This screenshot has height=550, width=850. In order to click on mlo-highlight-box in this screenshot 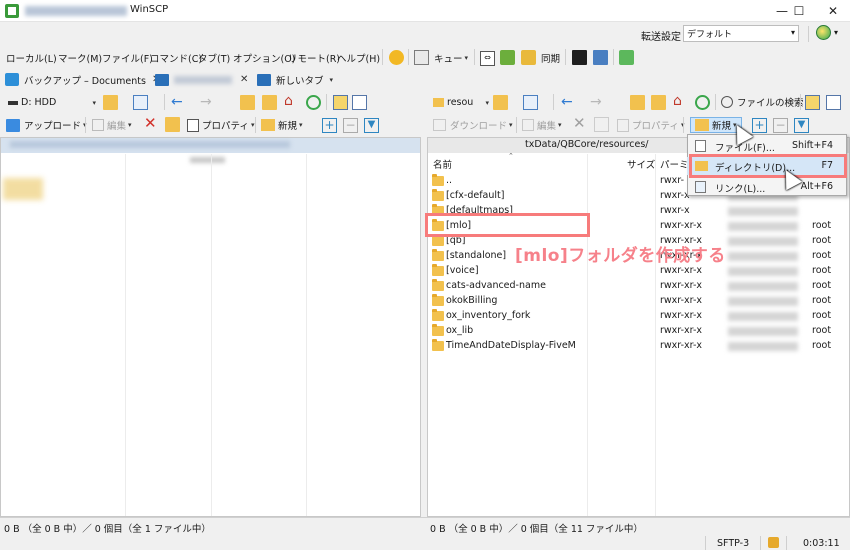, I will do `click(507, 225)`.